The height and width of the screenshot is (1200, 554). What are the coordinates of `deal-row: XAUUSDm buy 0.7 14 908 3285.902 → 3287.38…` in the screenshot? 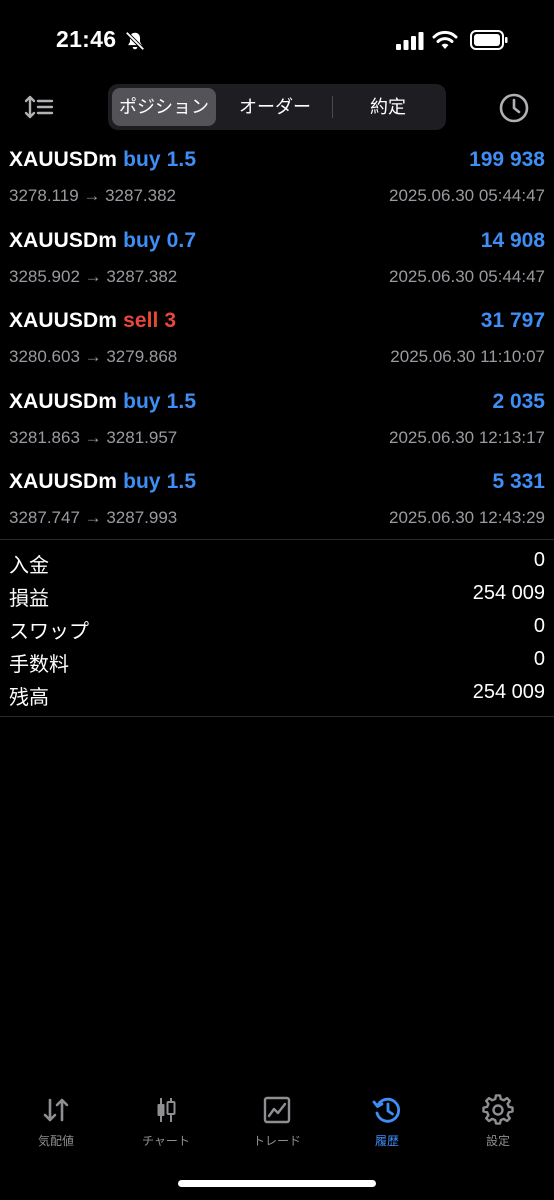 It's located at (277, 263).